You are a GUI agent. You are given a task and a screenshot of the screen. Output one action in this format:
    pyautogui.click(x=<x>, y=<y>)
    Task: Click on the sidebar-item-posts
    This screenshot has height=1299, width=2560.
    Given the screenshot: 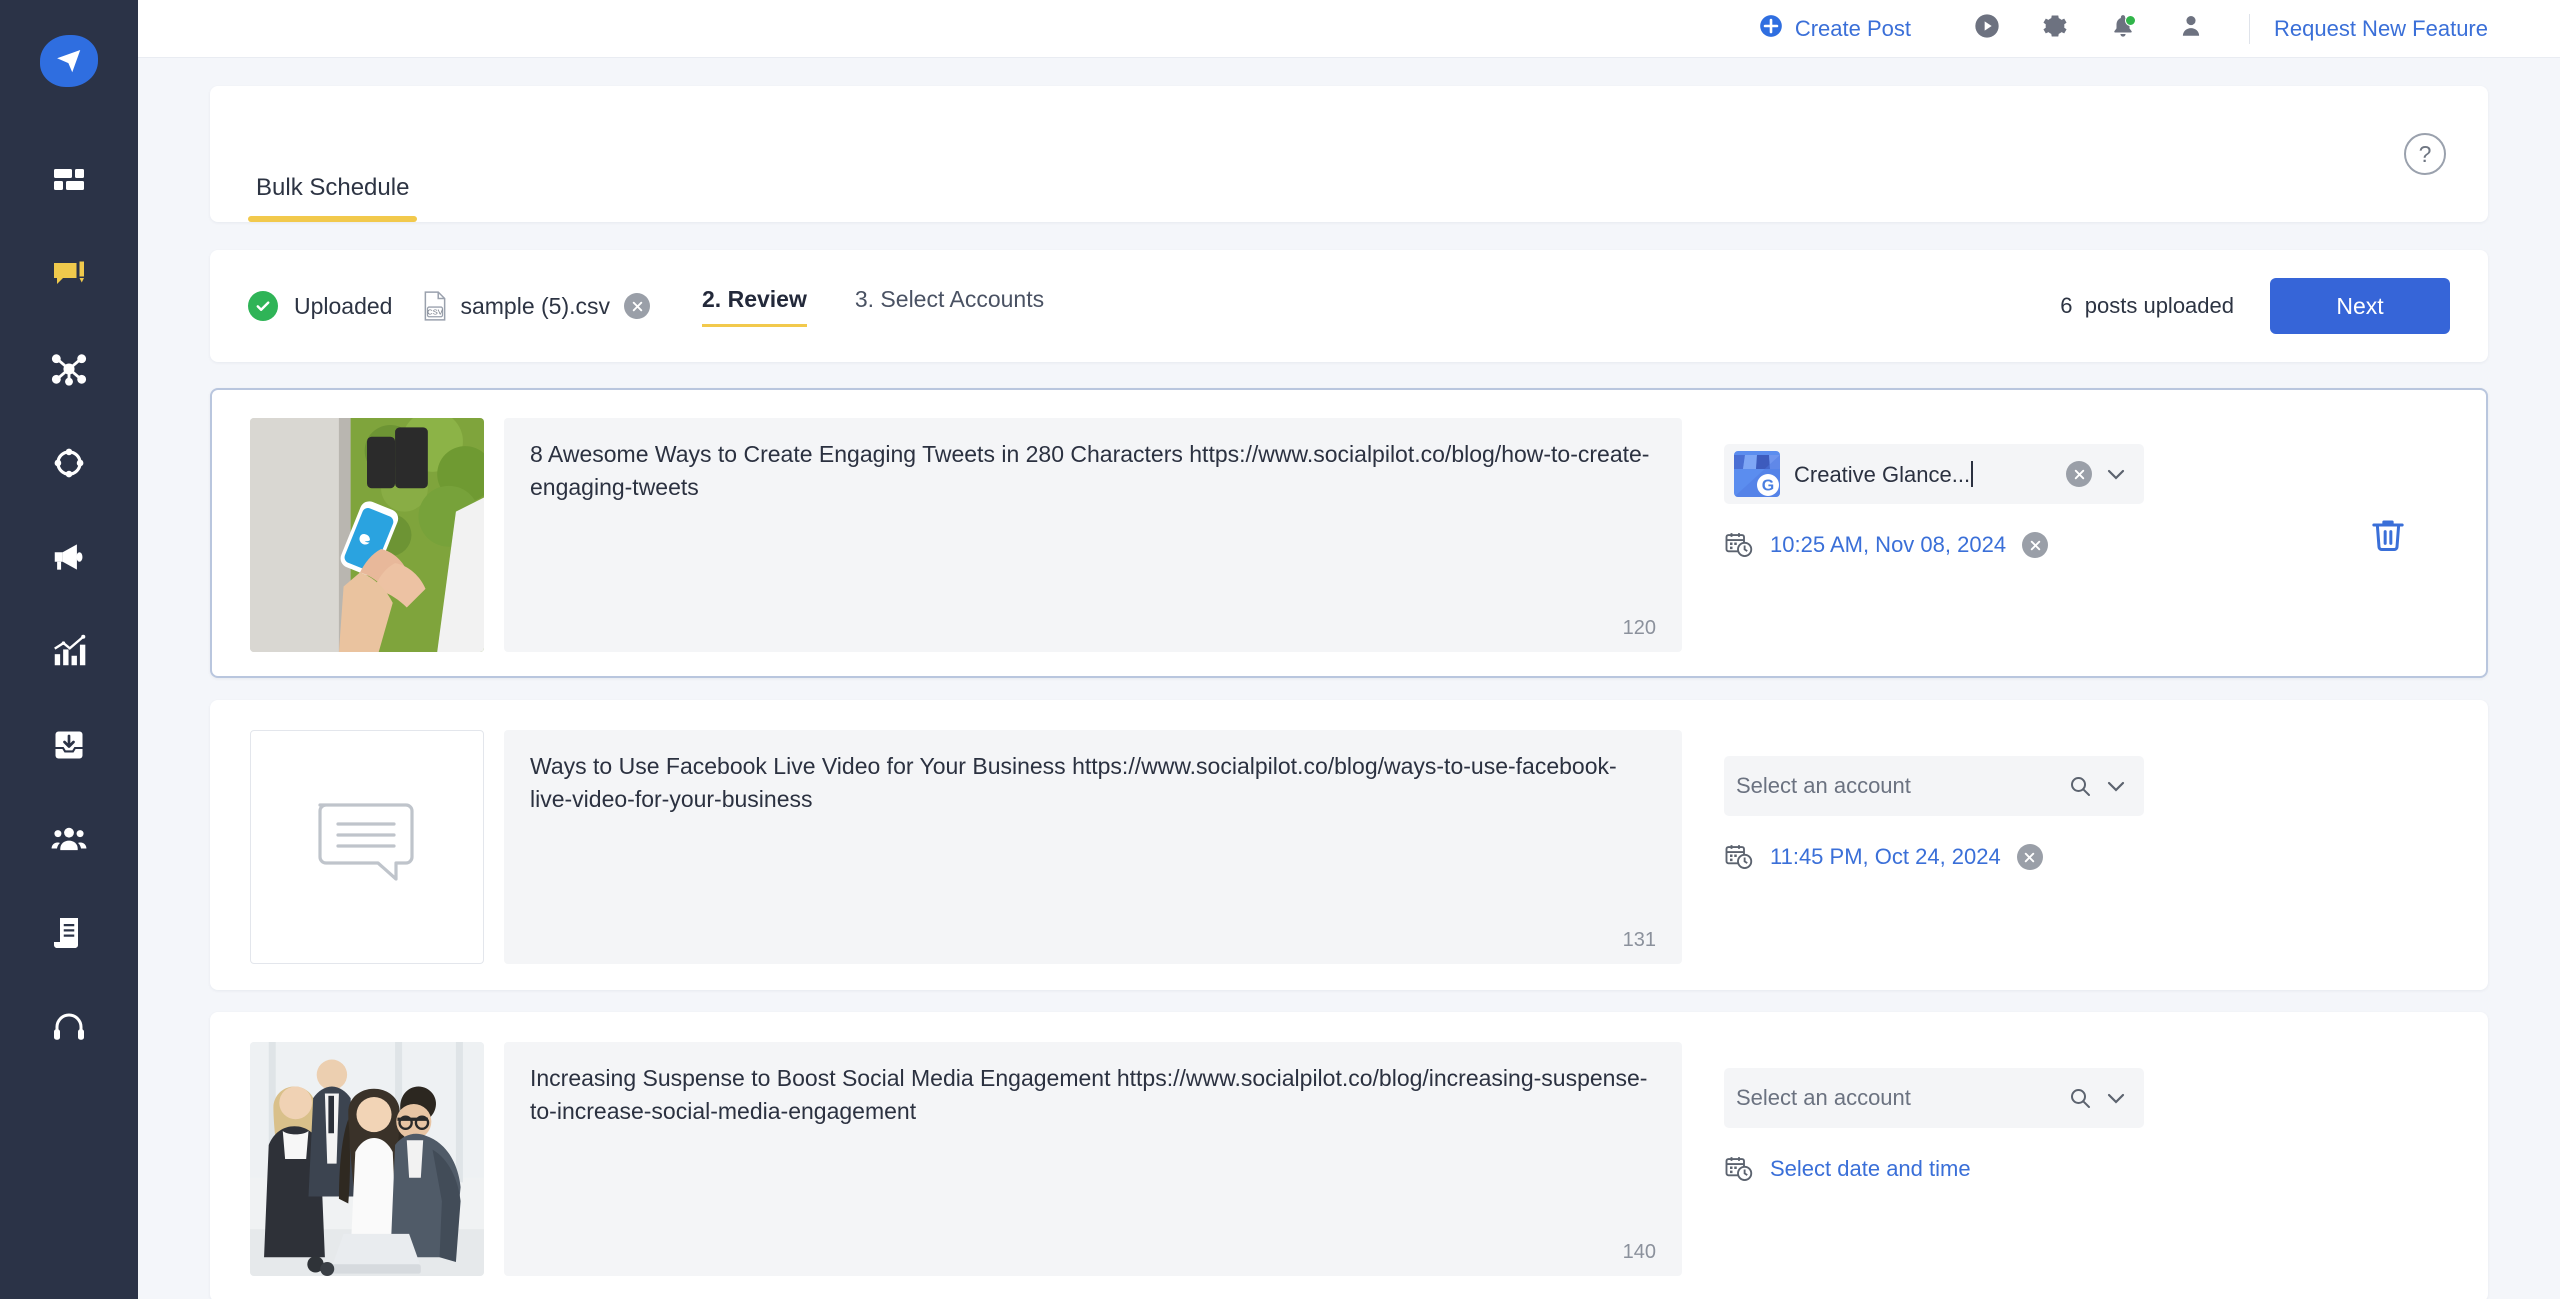 What is the action you would take?
    pyautogui.click(x=69, y=275)
    